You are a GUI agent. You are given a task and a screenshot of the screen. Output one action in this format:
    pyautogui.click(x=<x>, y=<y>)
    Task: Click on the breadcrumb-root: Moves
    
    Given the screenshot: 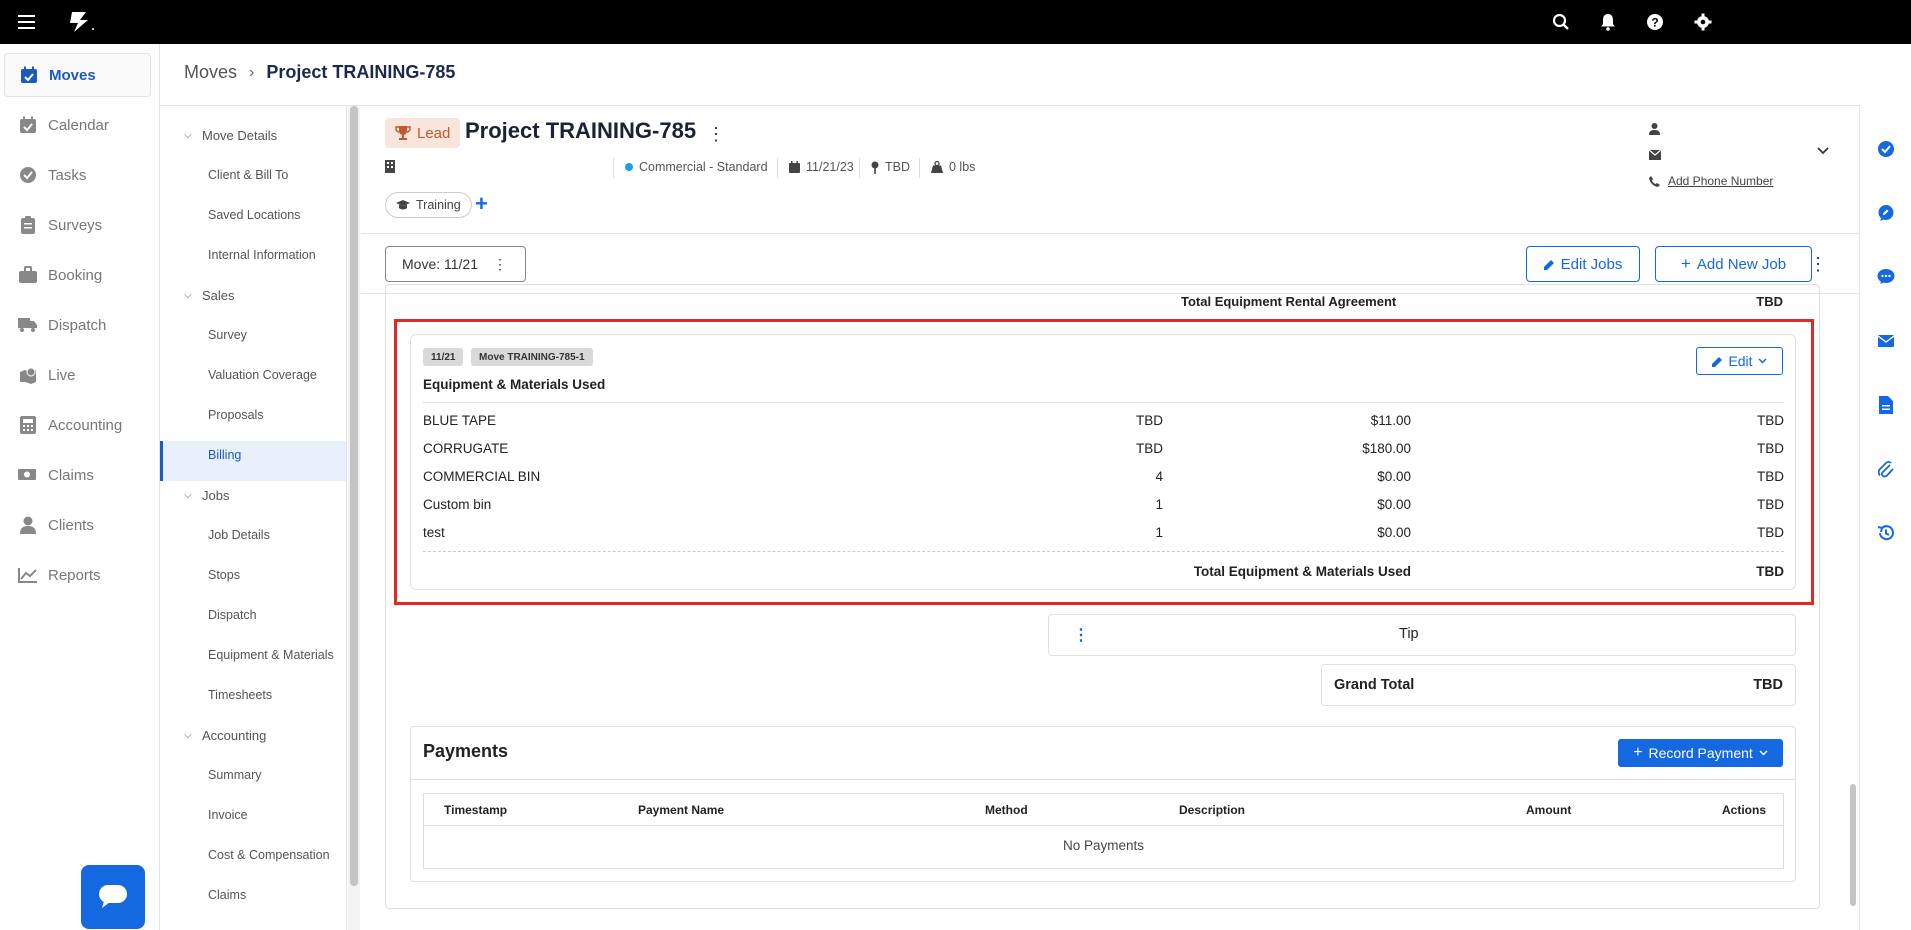 What is the action you would take?
    pyautogui.click(x=210, y=72)
    